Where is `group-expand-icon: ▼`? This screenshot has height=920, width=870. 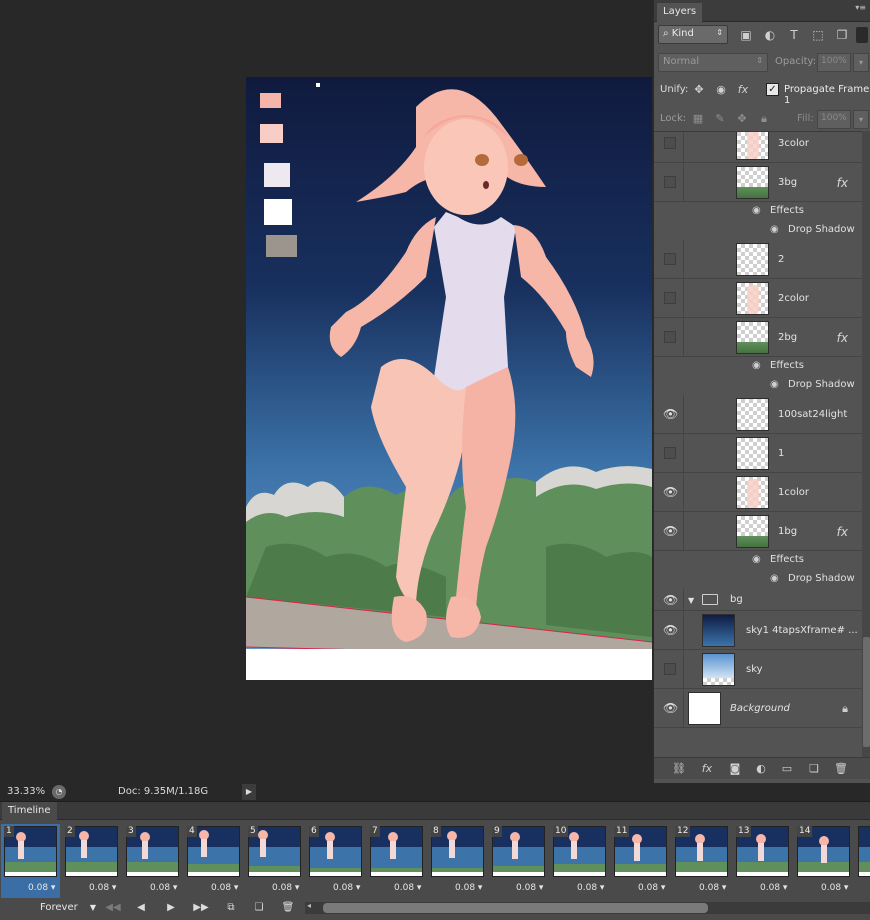 group-expand-icon: ▼ is located at coordinates (691, 600).